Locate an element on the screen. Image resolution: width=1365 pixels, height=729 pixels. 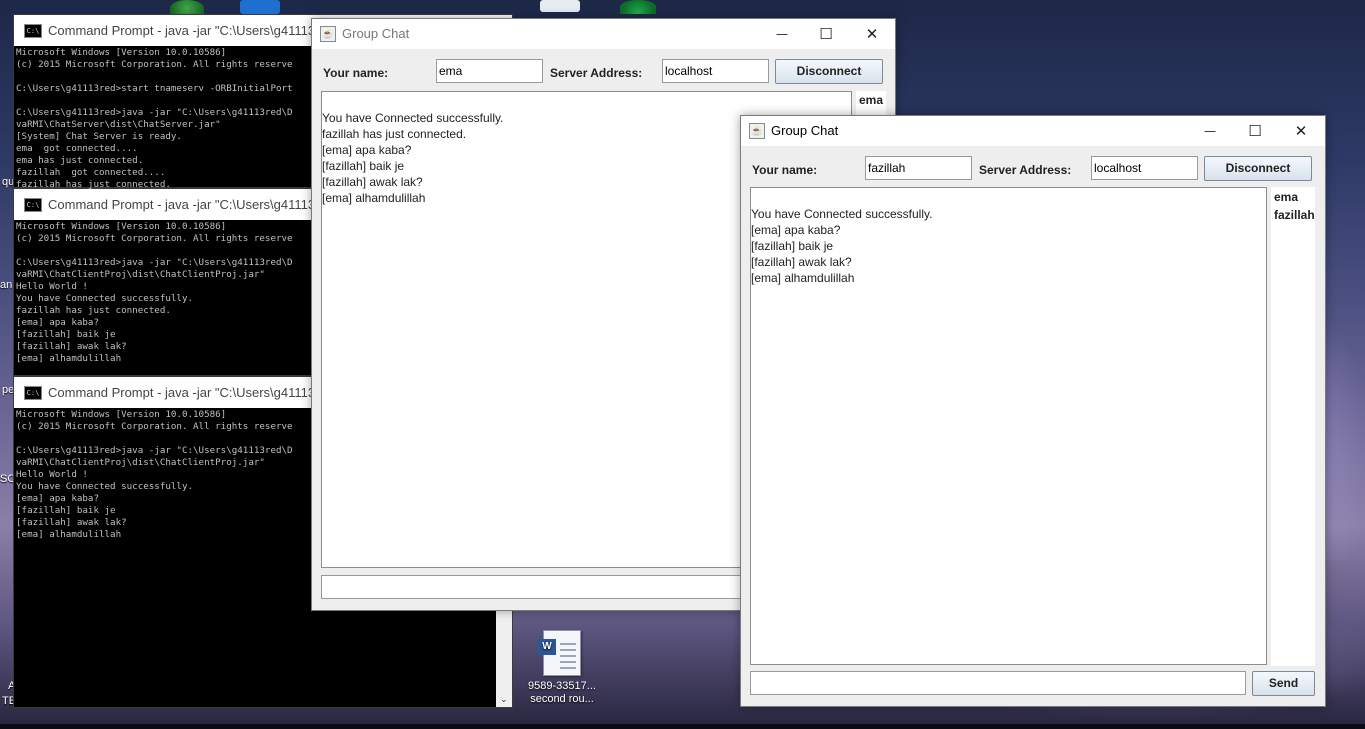
desktop-doc-icon is located at coordinates (560, 6).